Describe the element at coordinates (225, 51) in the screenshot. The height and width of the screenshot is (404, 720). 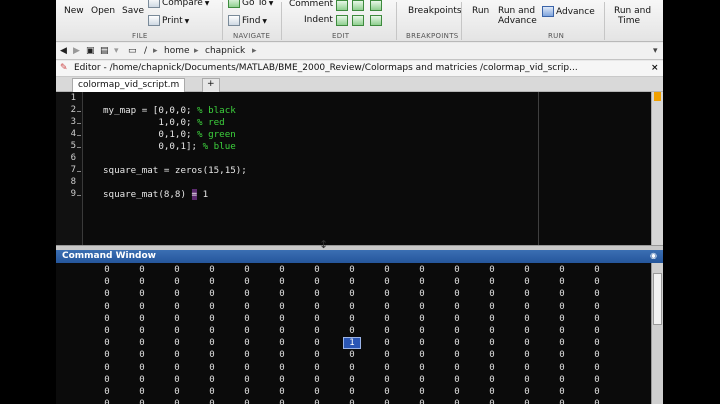
I see `breadcrumb-chapnick: chapnick` at that location.